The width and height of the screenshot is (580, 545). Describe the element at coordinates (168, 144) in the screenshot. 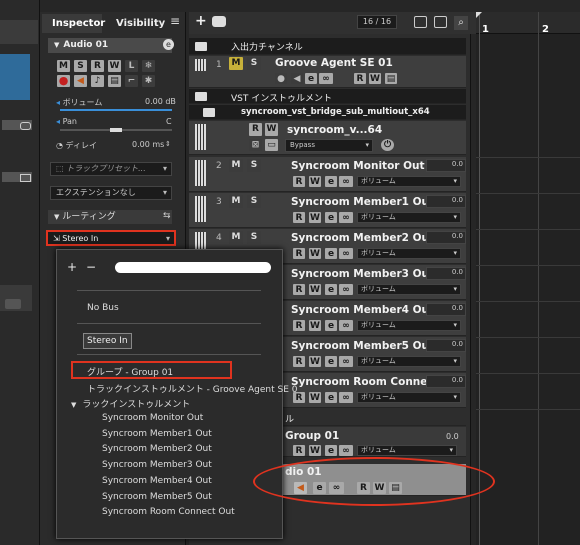

I see `delay-spinner: ⇕` at that location.